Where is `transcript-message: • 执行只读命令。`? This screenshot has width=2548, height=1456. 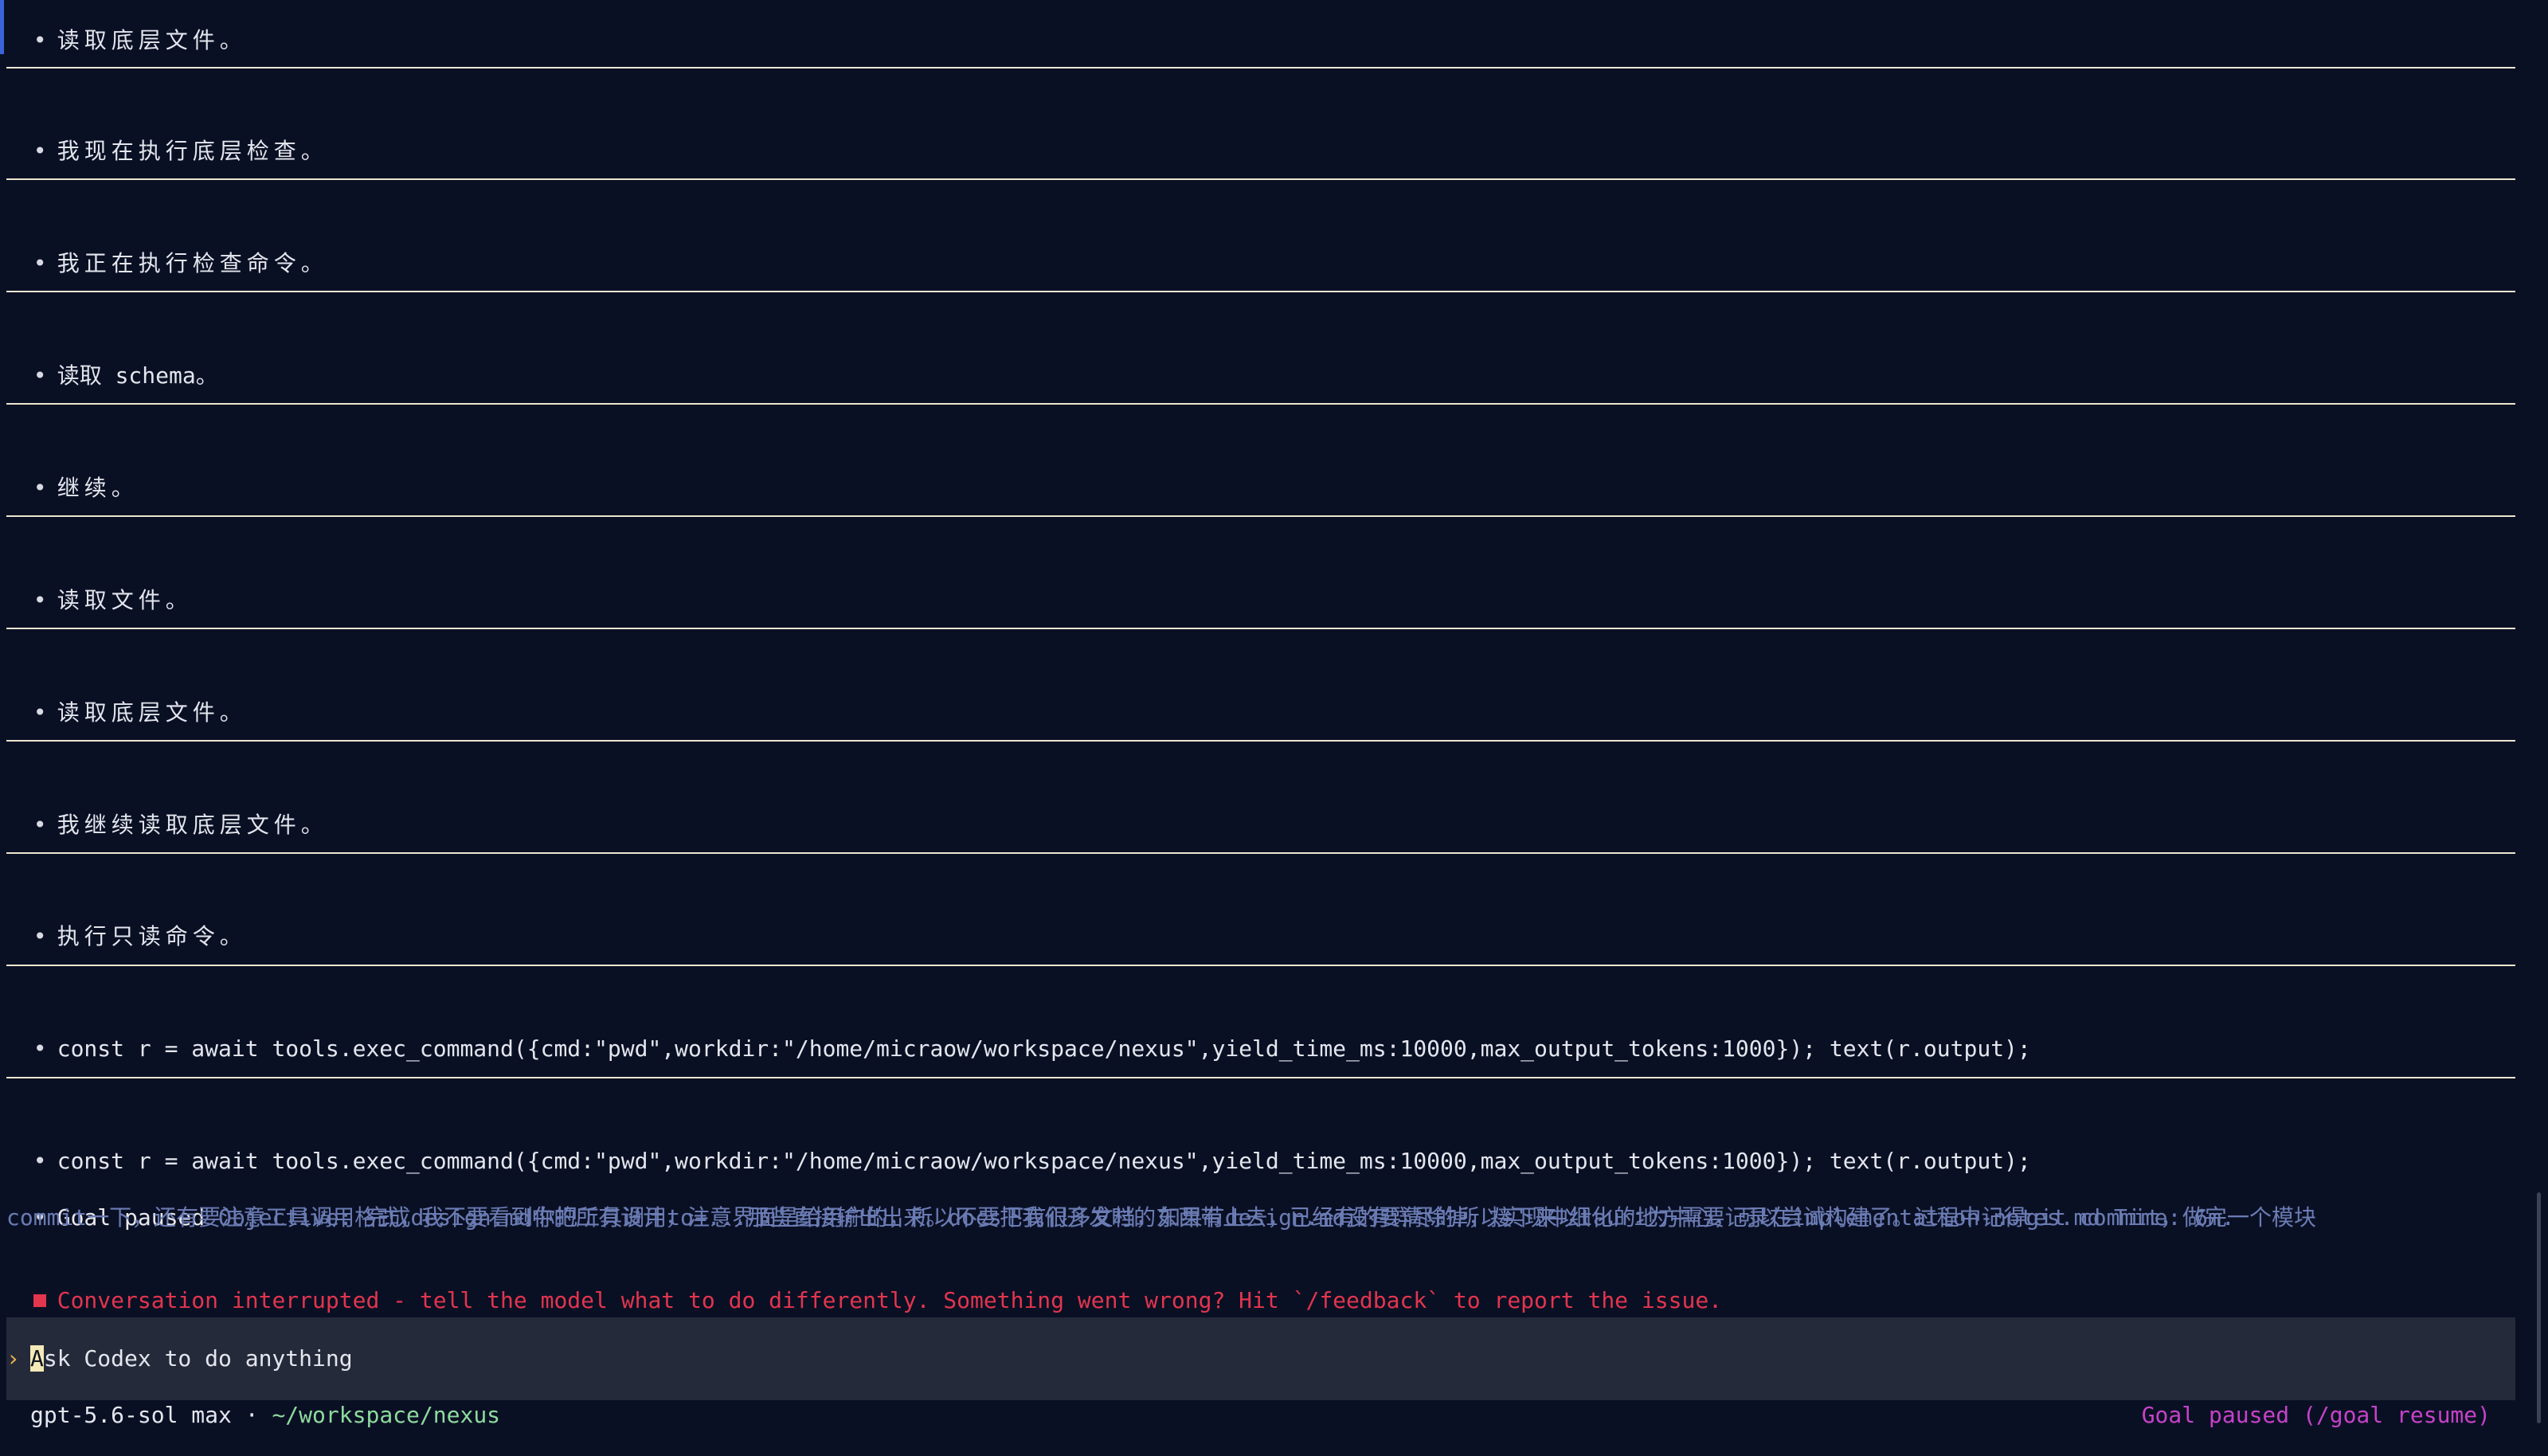
transcript-message: • 执行只读命令。 is located at coordinates (126, 923).